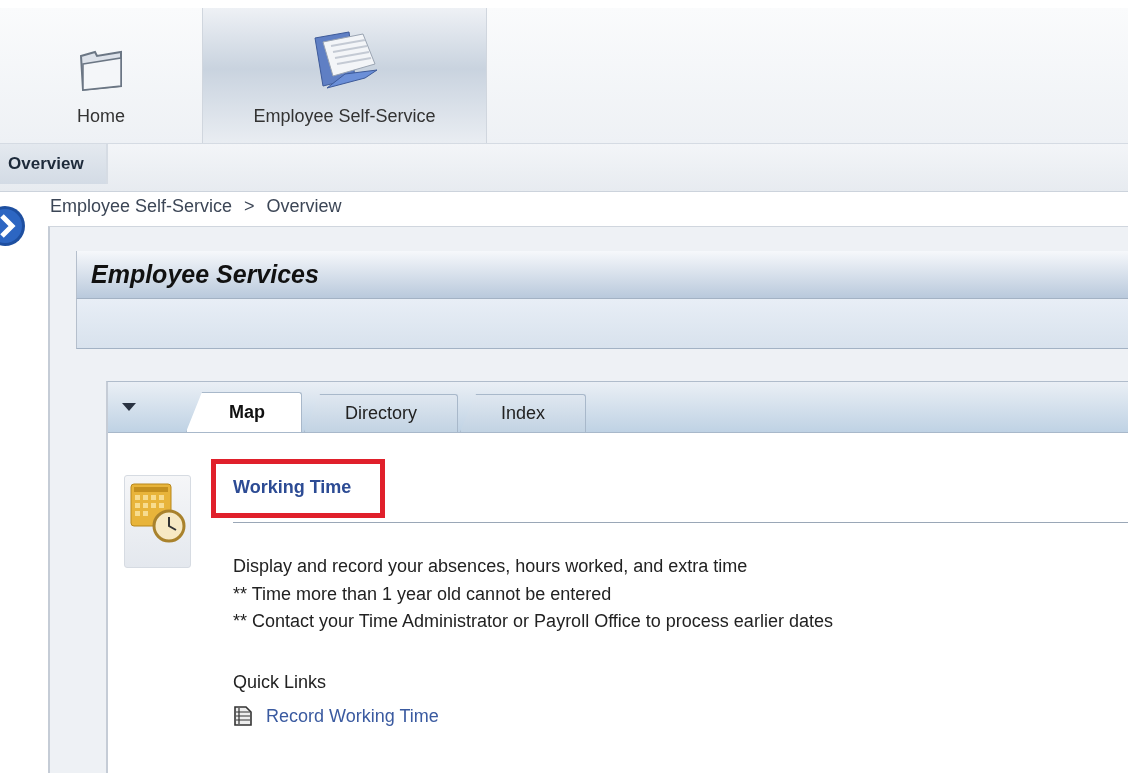  I want to click on collapse-triangle-icon, so click(129, 407).